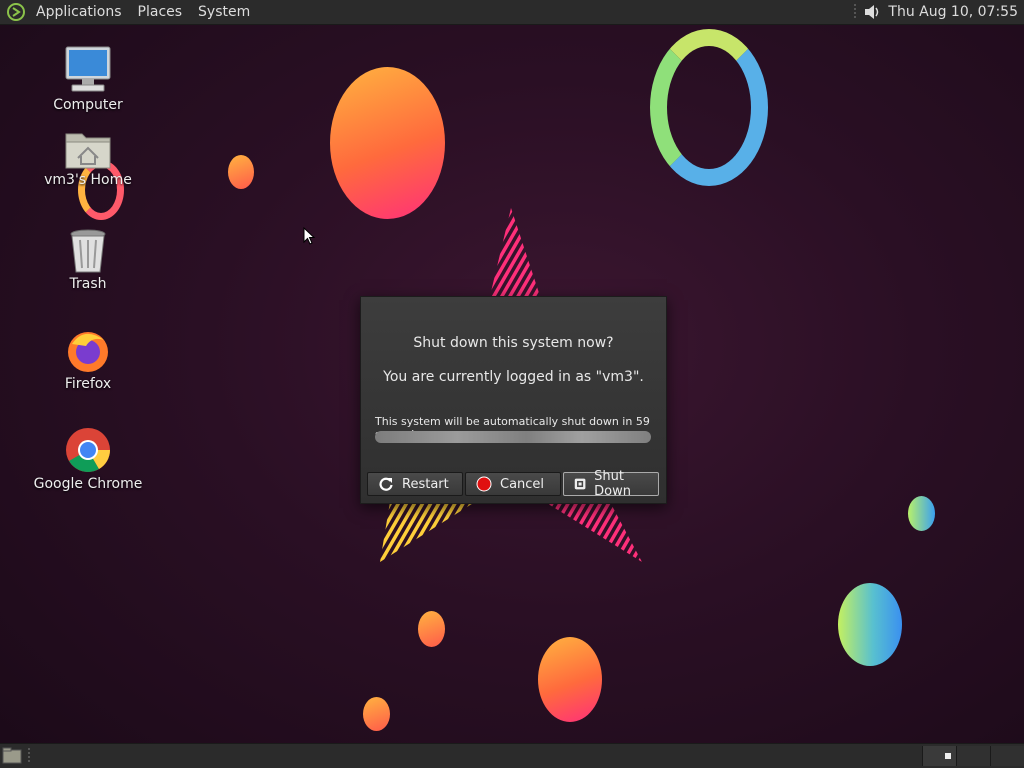 The image size is (1024, 768). Describe the element at coordinates (513, 377) in the screenshot. I see `dialog-logged-in-text: You are currently logged in as "vm3".` at that location.